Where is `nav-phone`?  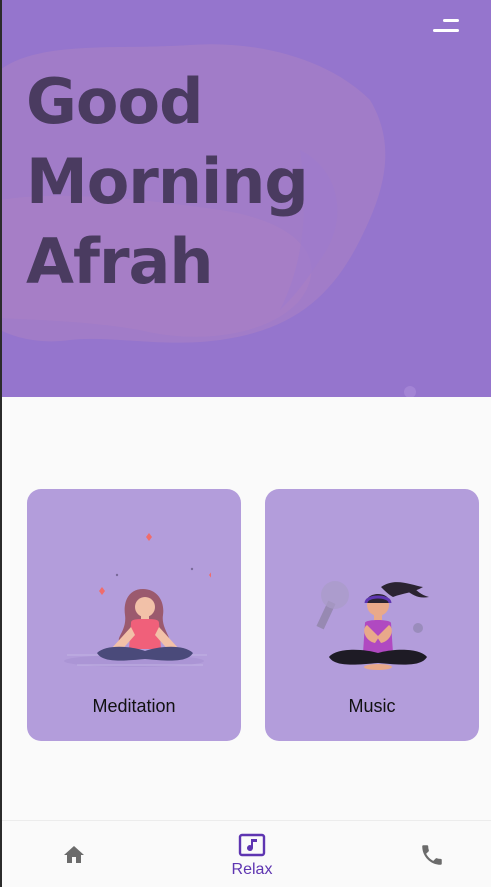
nav-phone is located at coordinates (431, 854).